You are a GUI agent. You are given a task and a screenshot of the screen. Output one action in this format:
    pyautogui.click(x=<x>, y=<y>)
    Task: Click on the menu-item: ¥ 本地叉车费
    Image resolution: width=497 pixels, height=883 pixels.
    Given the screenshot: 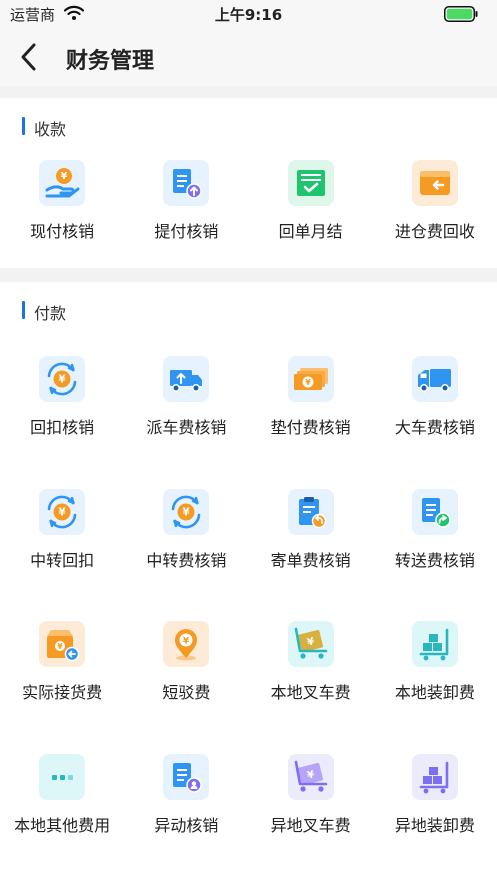 What is the action you would take?
    pyautogui.click(x=311, y=687)
    